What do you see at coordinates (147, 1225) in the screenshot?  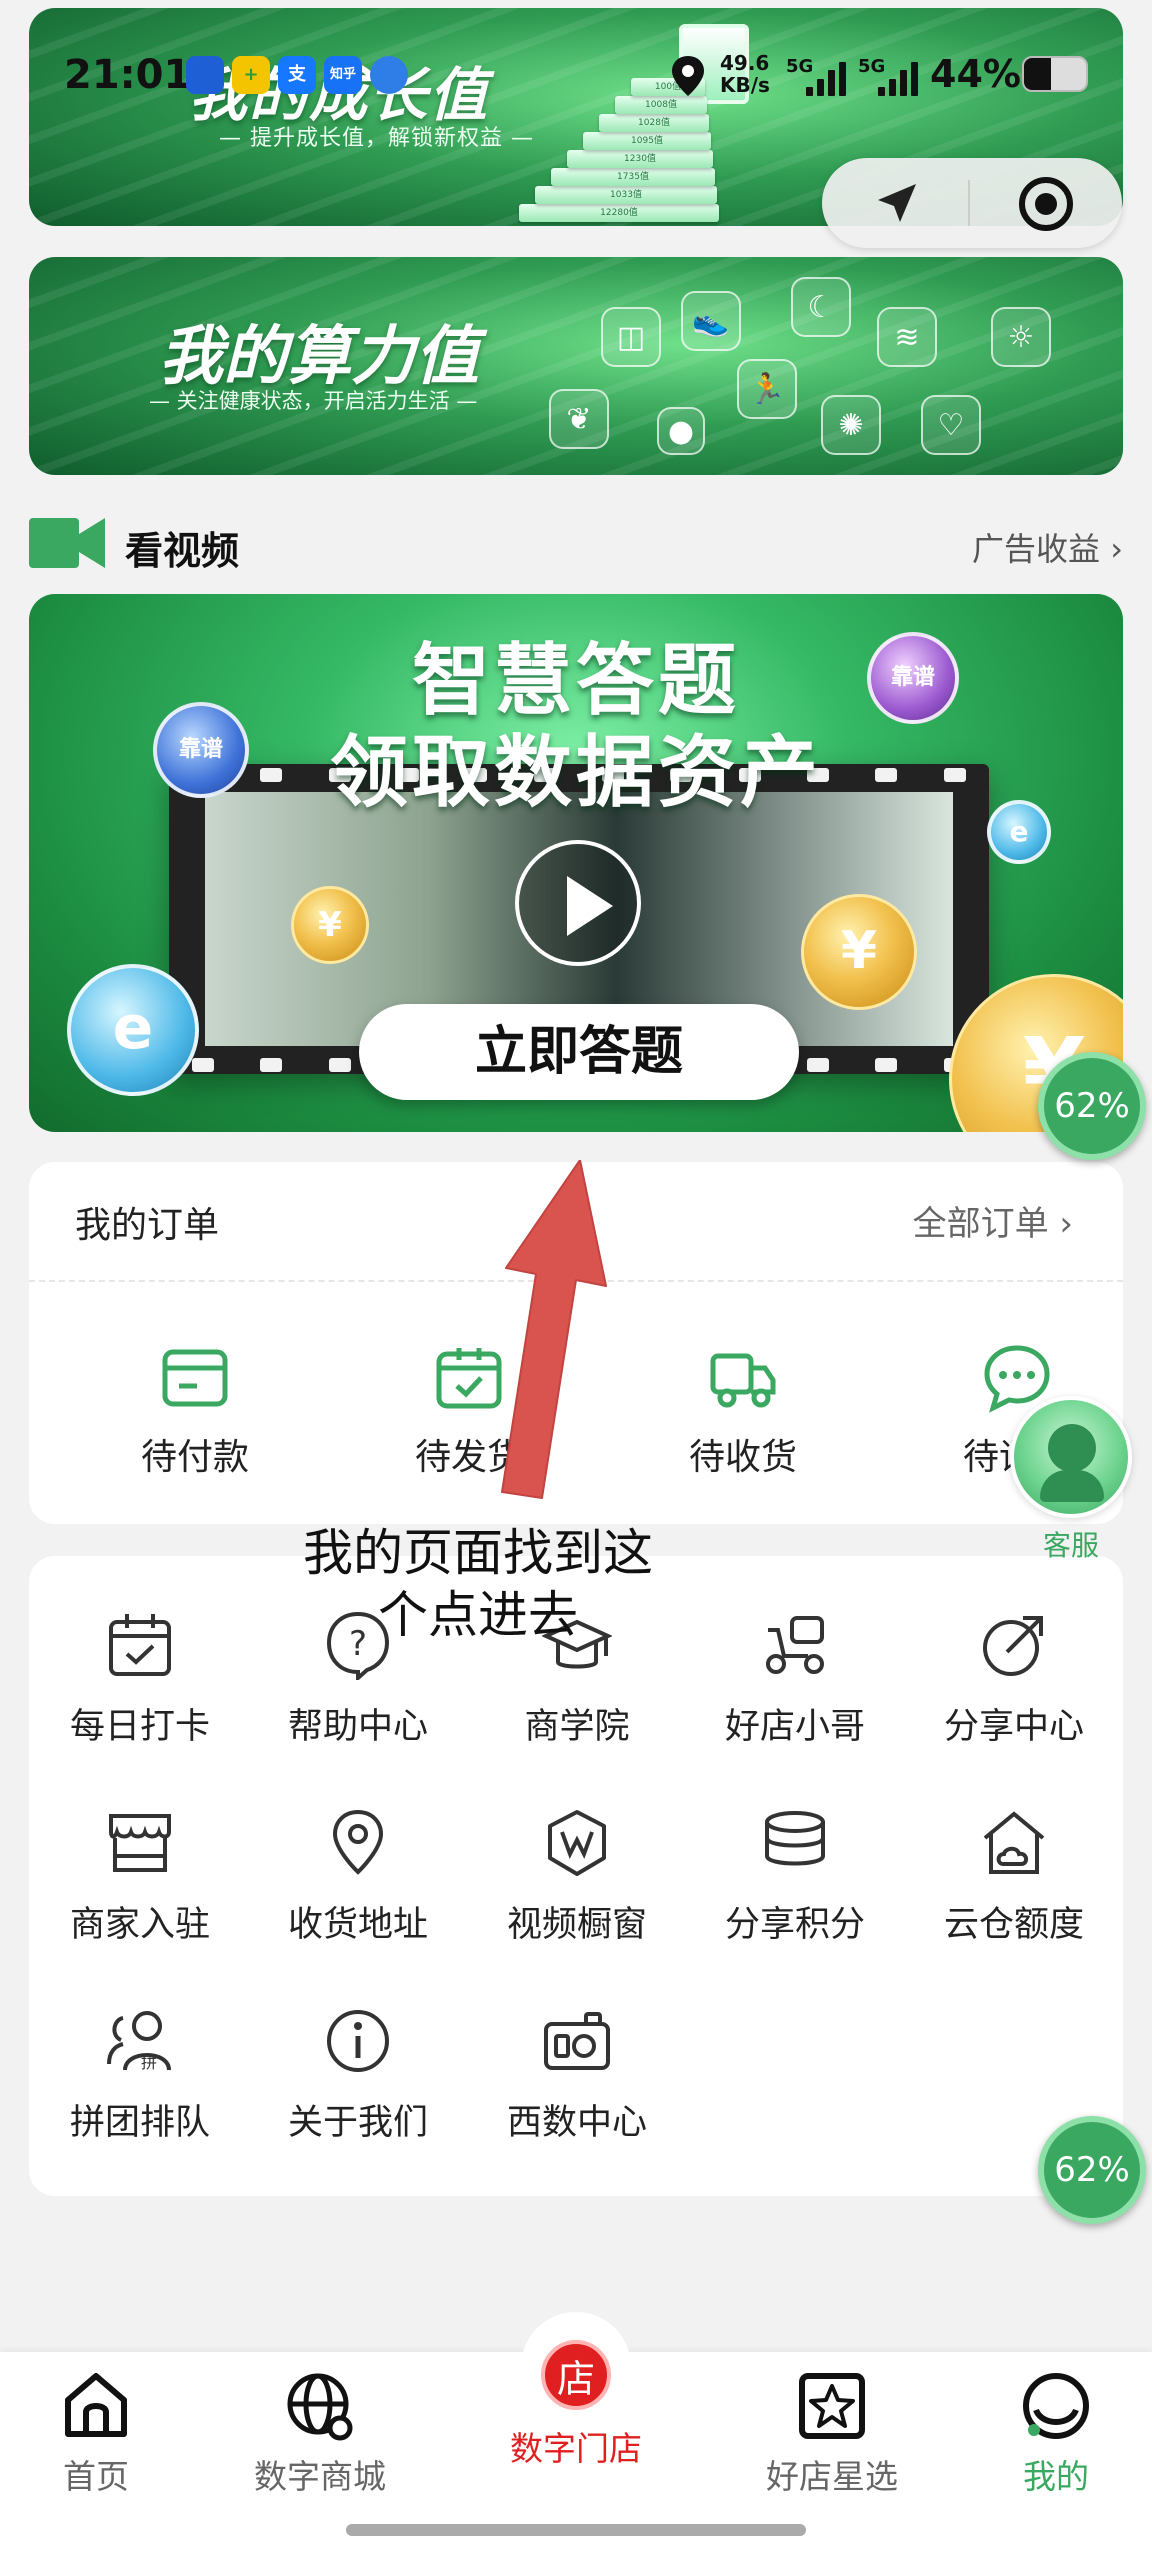 I see `orders-title: 我的订单` at bounding box center [147, 1225].